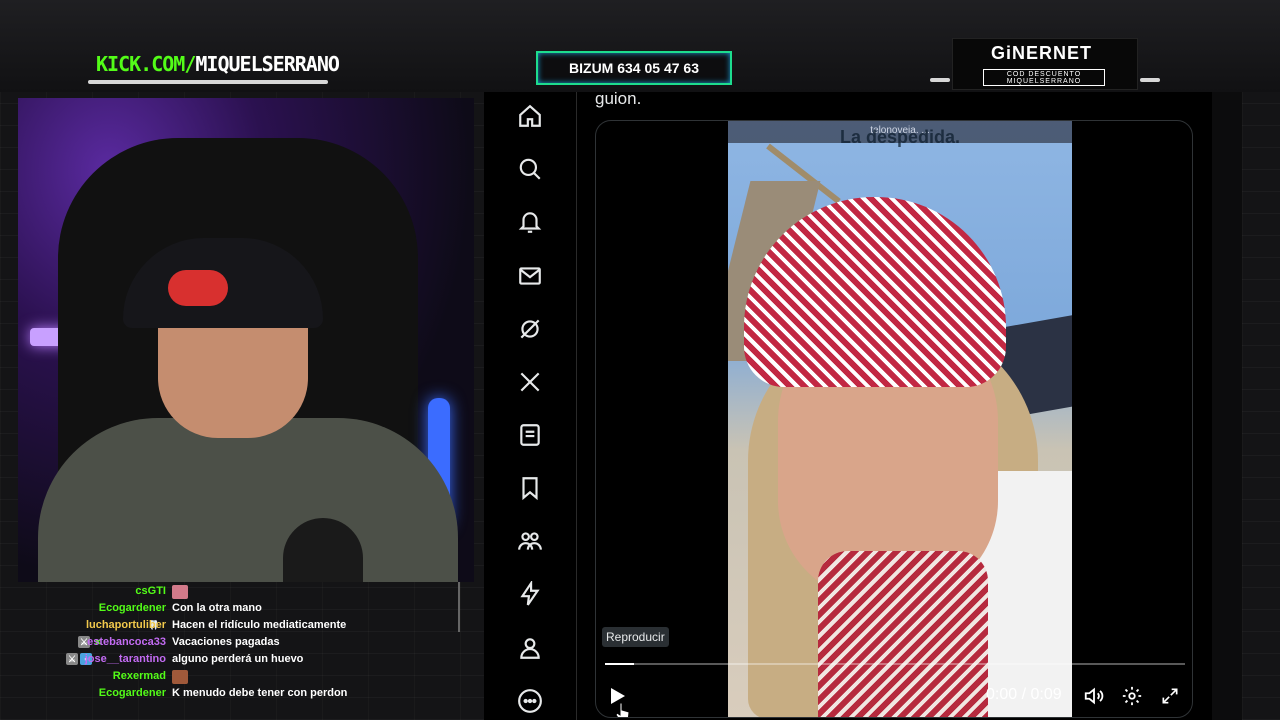 This screenshot has height=720, width=1280. Describe the element at coordinates (619, 664) in the screenshot. I see `video-progress-fill` at that location.